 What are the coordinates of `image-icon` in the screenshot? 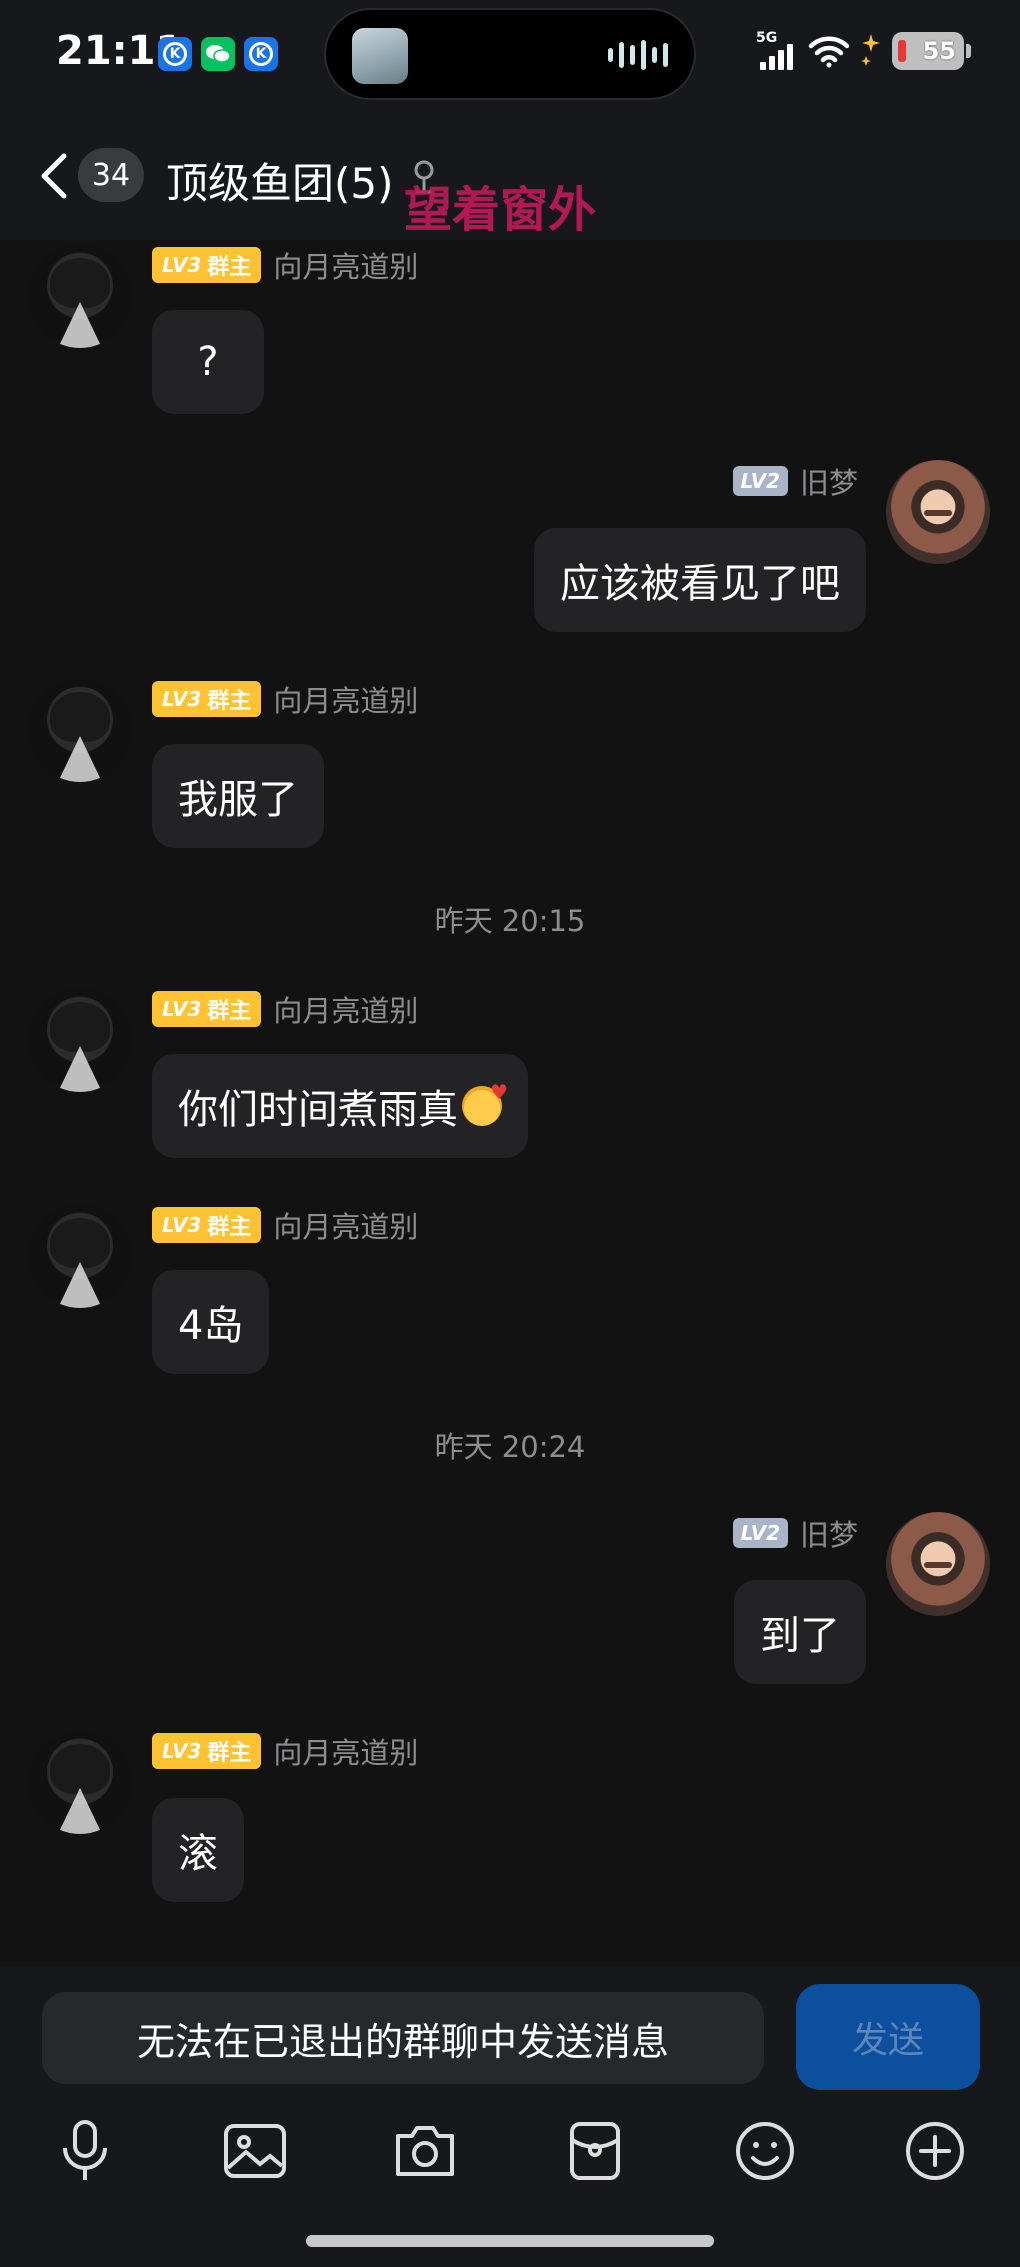 It's located at (255, 2151).